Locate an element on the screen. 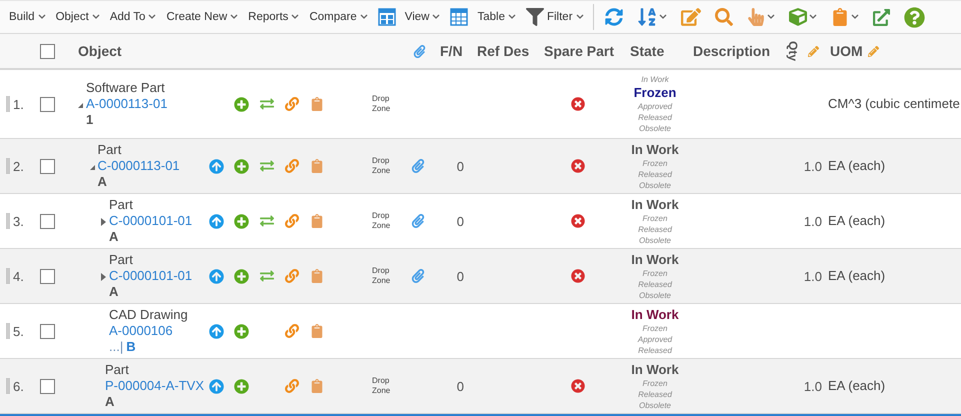 The image size is (961, 416). menu-button: Add To is located at coordinates (133, 17).